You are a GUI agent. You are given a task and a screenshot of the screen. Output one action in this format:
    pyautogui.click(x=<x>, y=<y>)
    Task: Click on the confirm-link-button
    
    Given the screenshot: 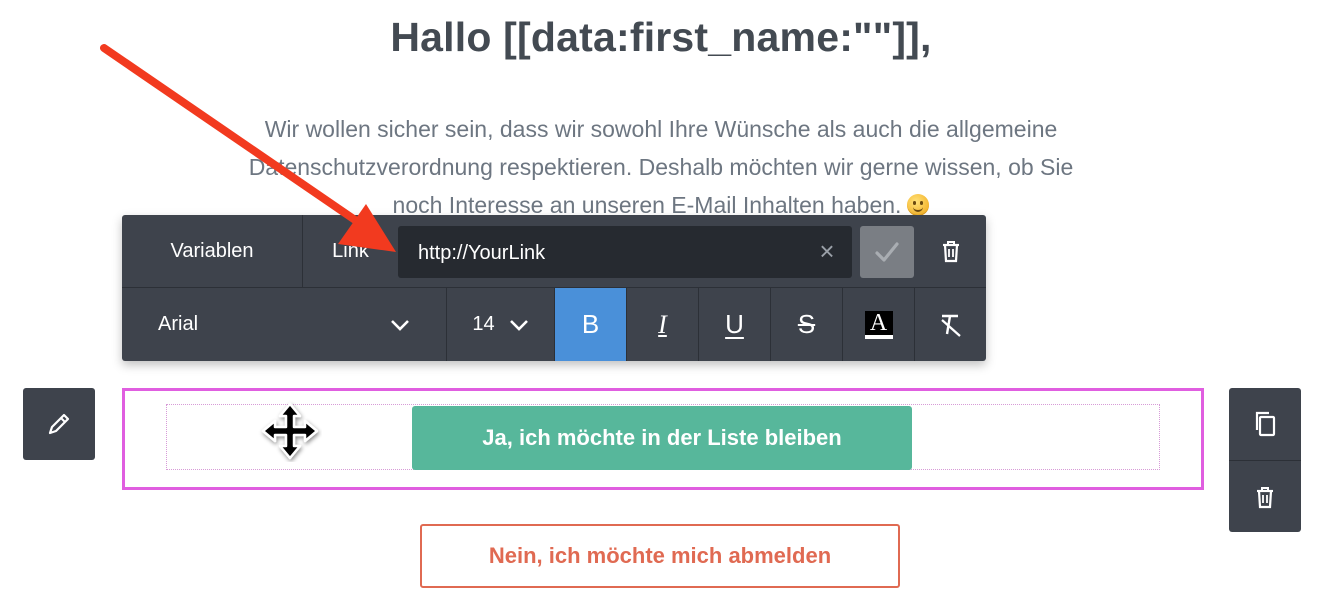 What is the action you would take?
    pyautogui.click(x=887, y=252)
    